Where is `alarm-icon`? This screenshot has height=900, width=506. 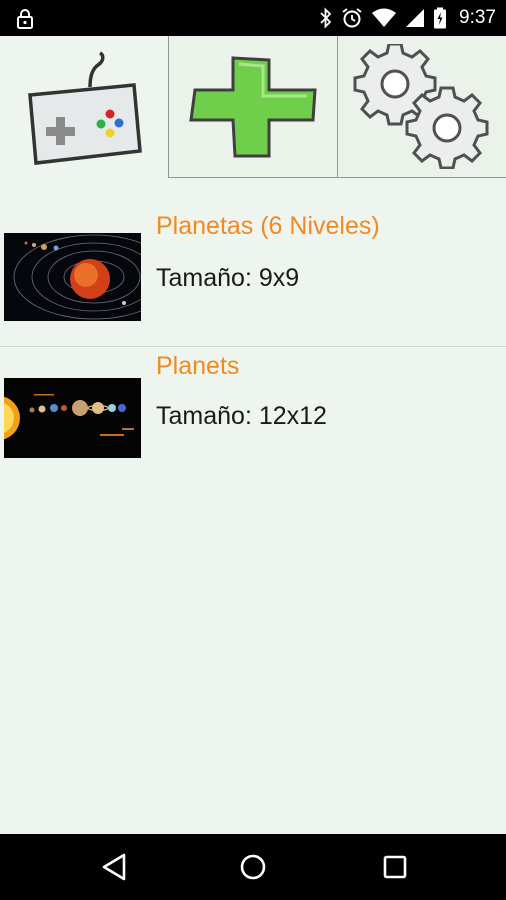 alarm-icon is located at coordinates (352, 18).